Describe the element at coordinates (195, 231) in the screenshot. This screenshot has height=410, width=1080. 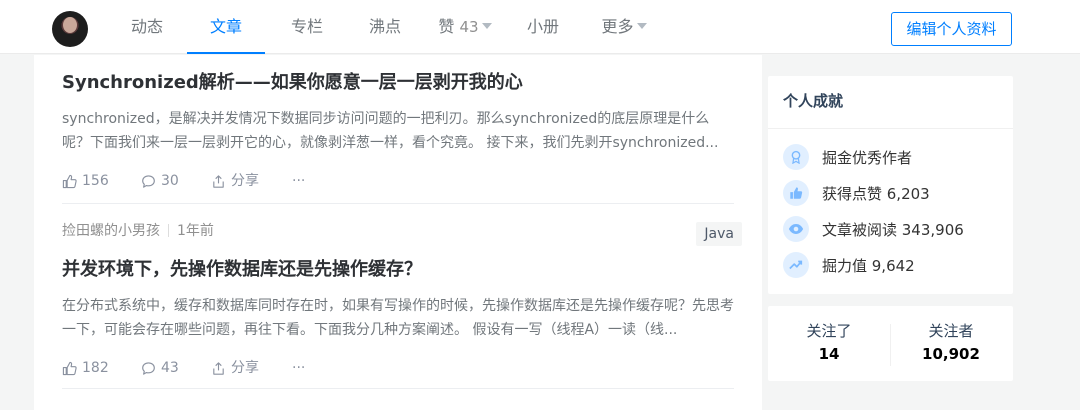
I see `publish-time: 1年前` at that location.